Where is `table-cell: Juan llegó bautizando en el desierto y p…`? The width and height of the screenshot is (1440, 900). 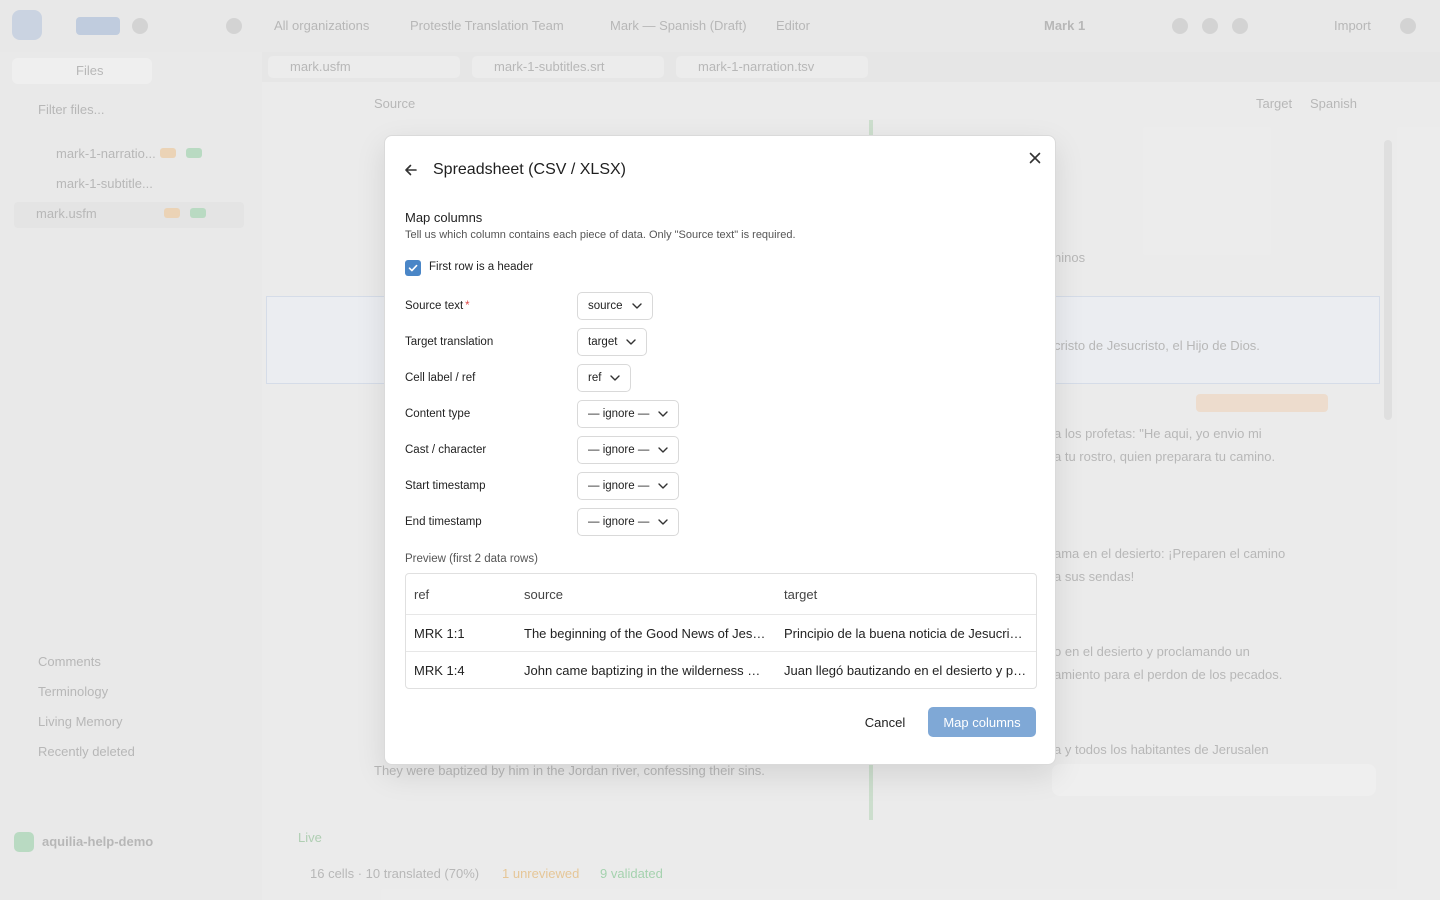
table-cell: Juan llegó bautizando en el desierto y p… is located at coordinates (906, 670).